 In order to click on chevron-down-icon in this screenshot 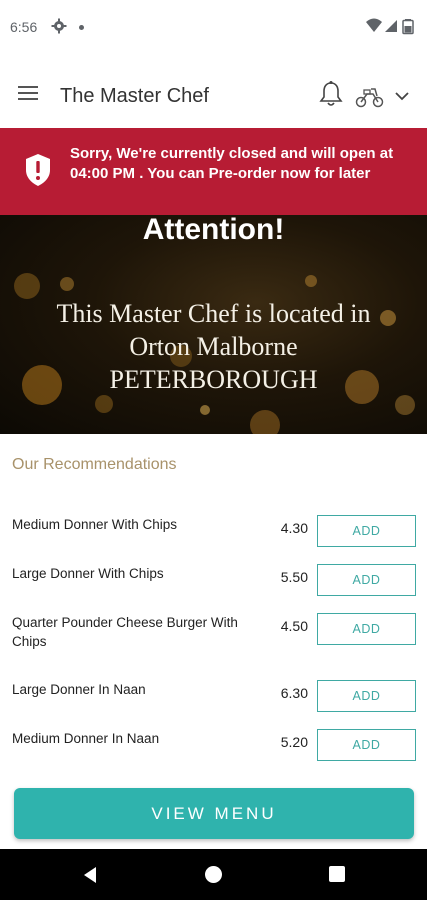, I will do `click(402, 96)`.